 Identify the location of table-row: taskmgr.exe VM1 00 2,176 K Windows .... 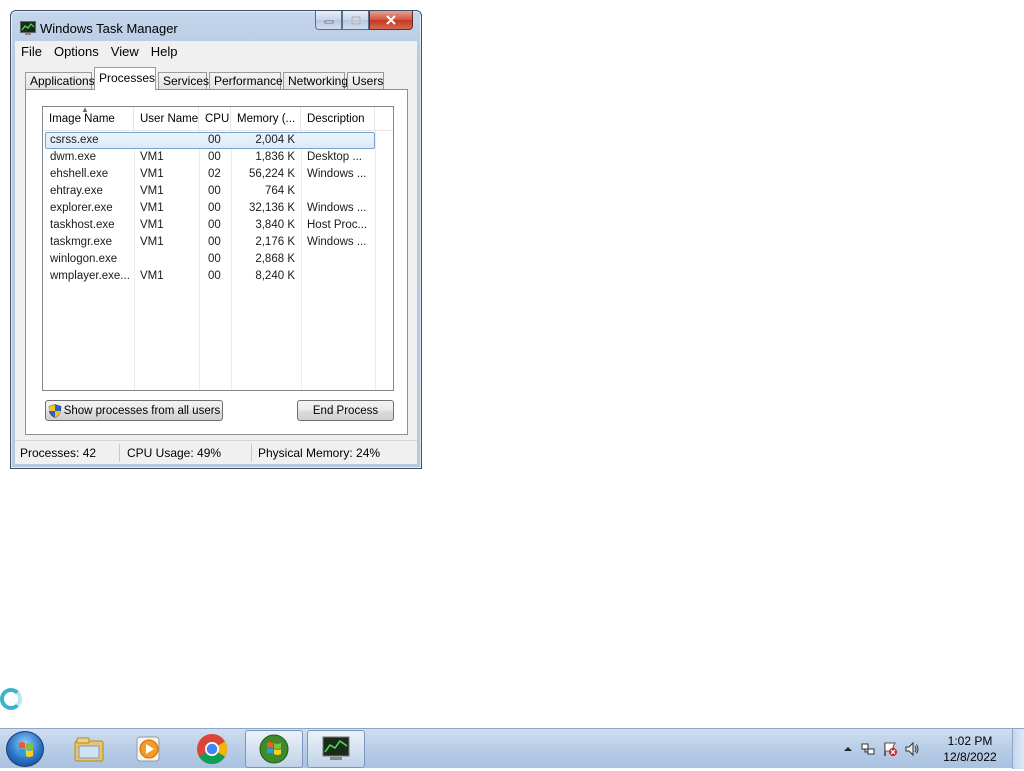
(218, 242).